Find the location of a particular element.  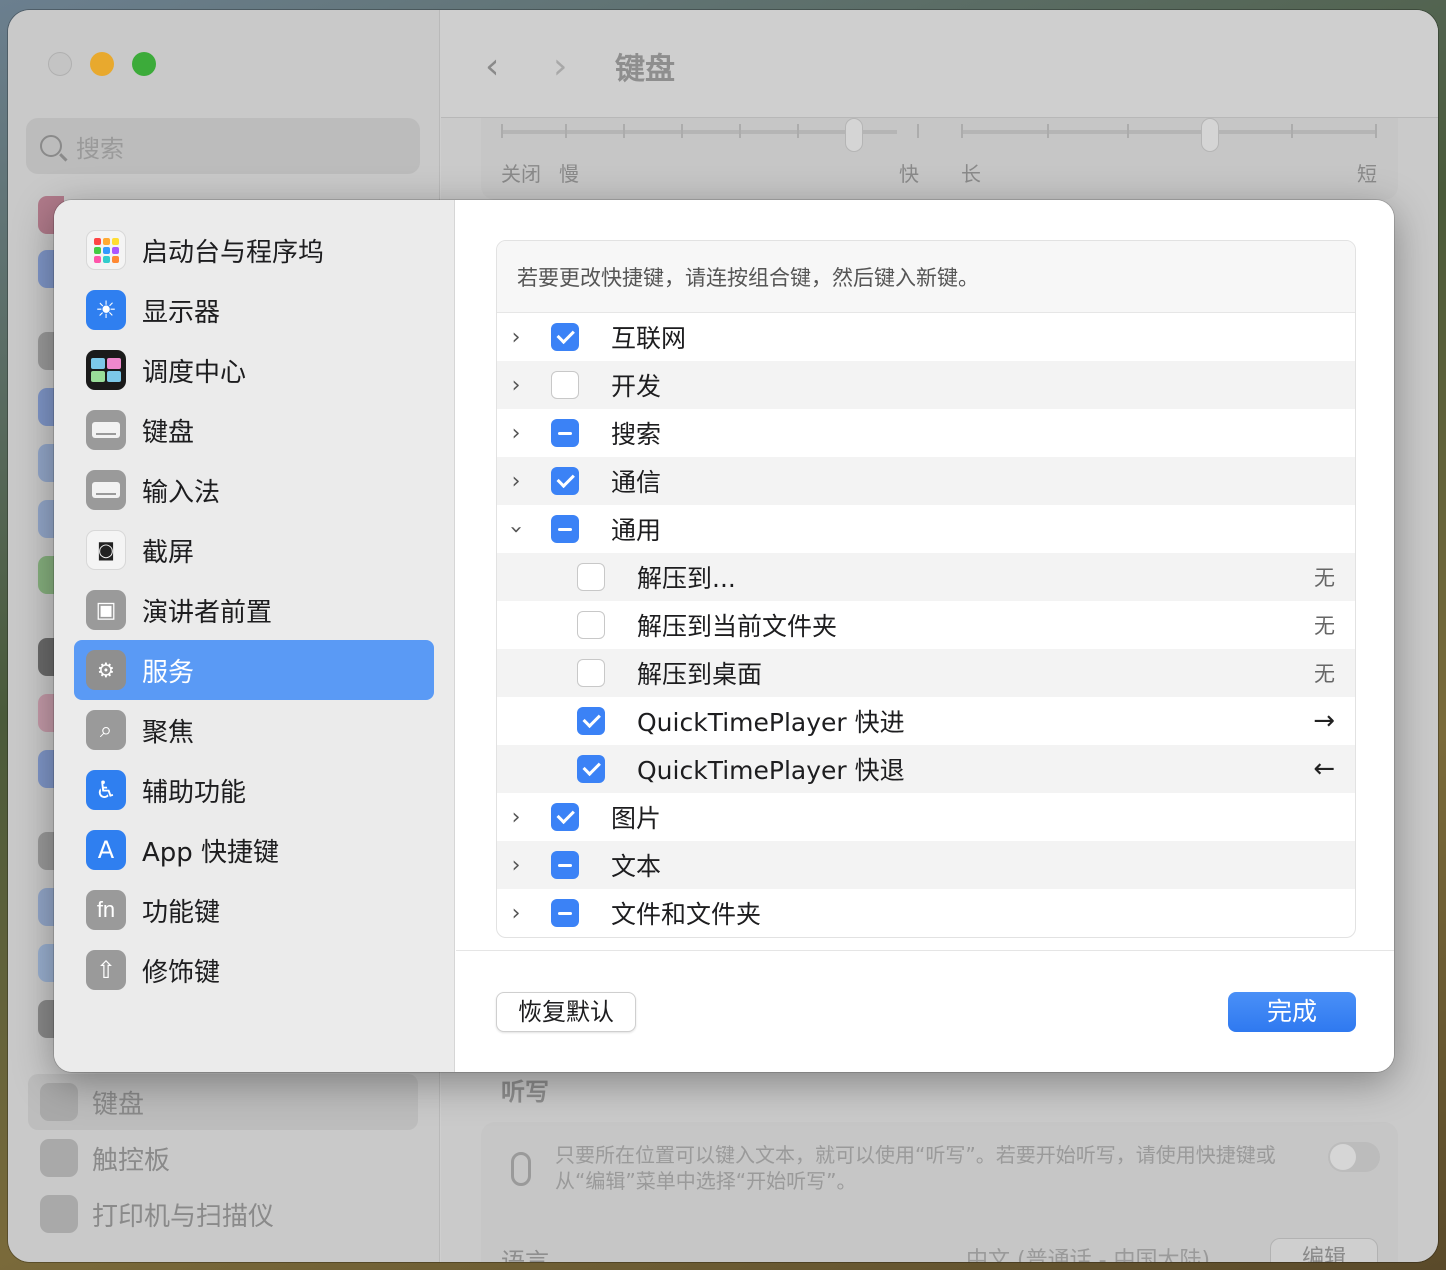

dictation-toggle is located at coordinates (1354, 1157).